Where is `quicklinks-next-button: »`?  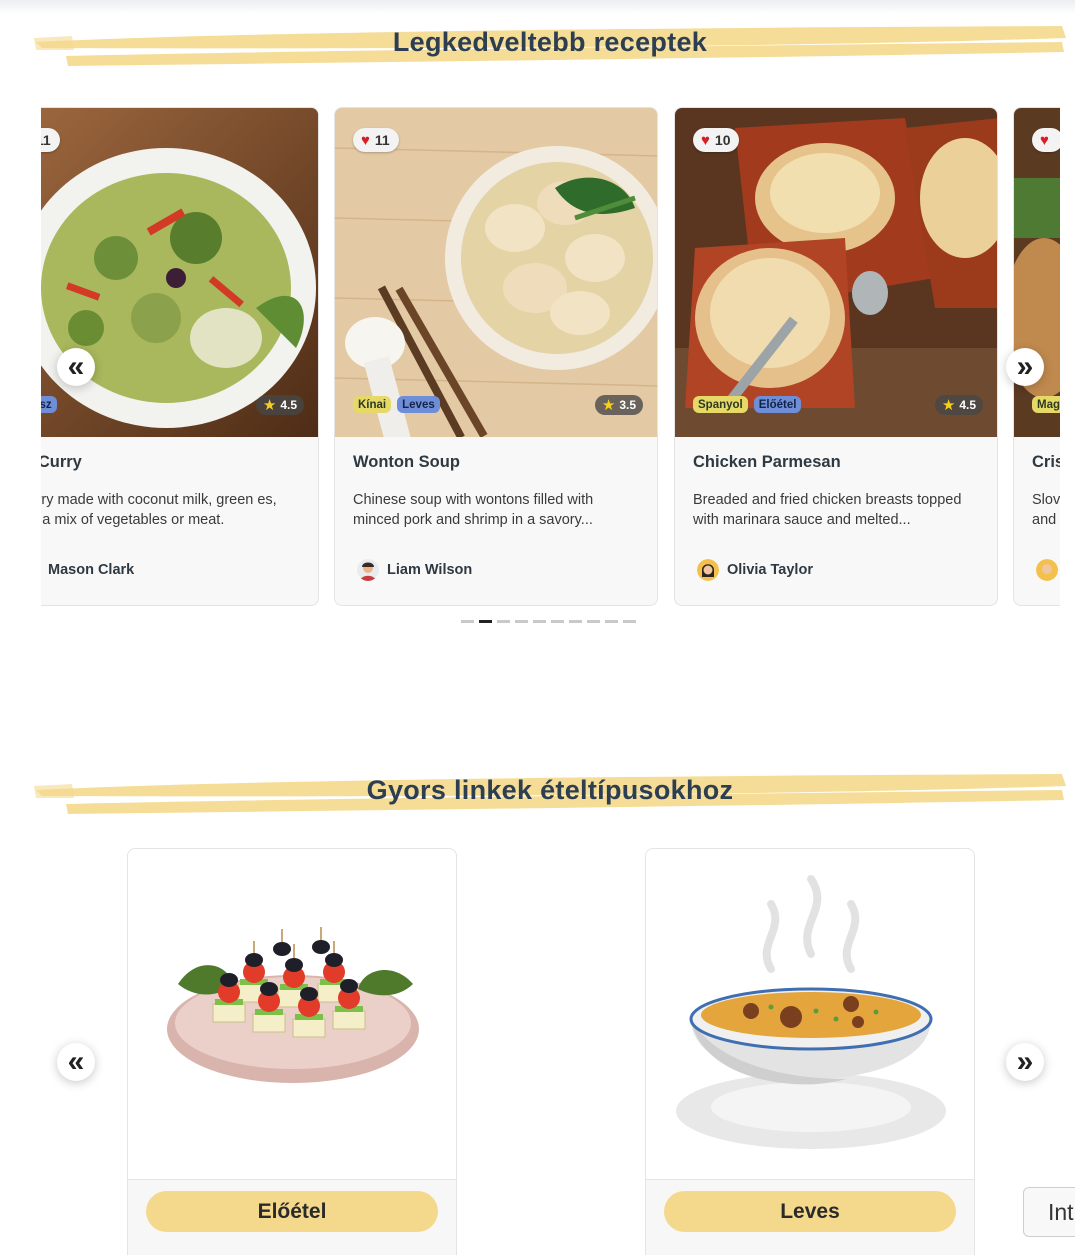
quicklinks-next-button: » is located at coordinates (1025, 1062).